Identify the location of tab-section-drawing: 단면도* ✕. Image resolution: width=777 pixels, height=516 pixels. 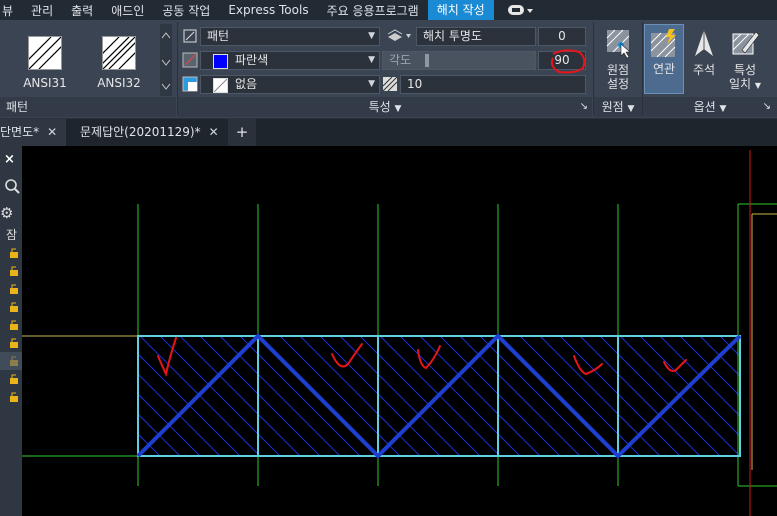
(33, 132).